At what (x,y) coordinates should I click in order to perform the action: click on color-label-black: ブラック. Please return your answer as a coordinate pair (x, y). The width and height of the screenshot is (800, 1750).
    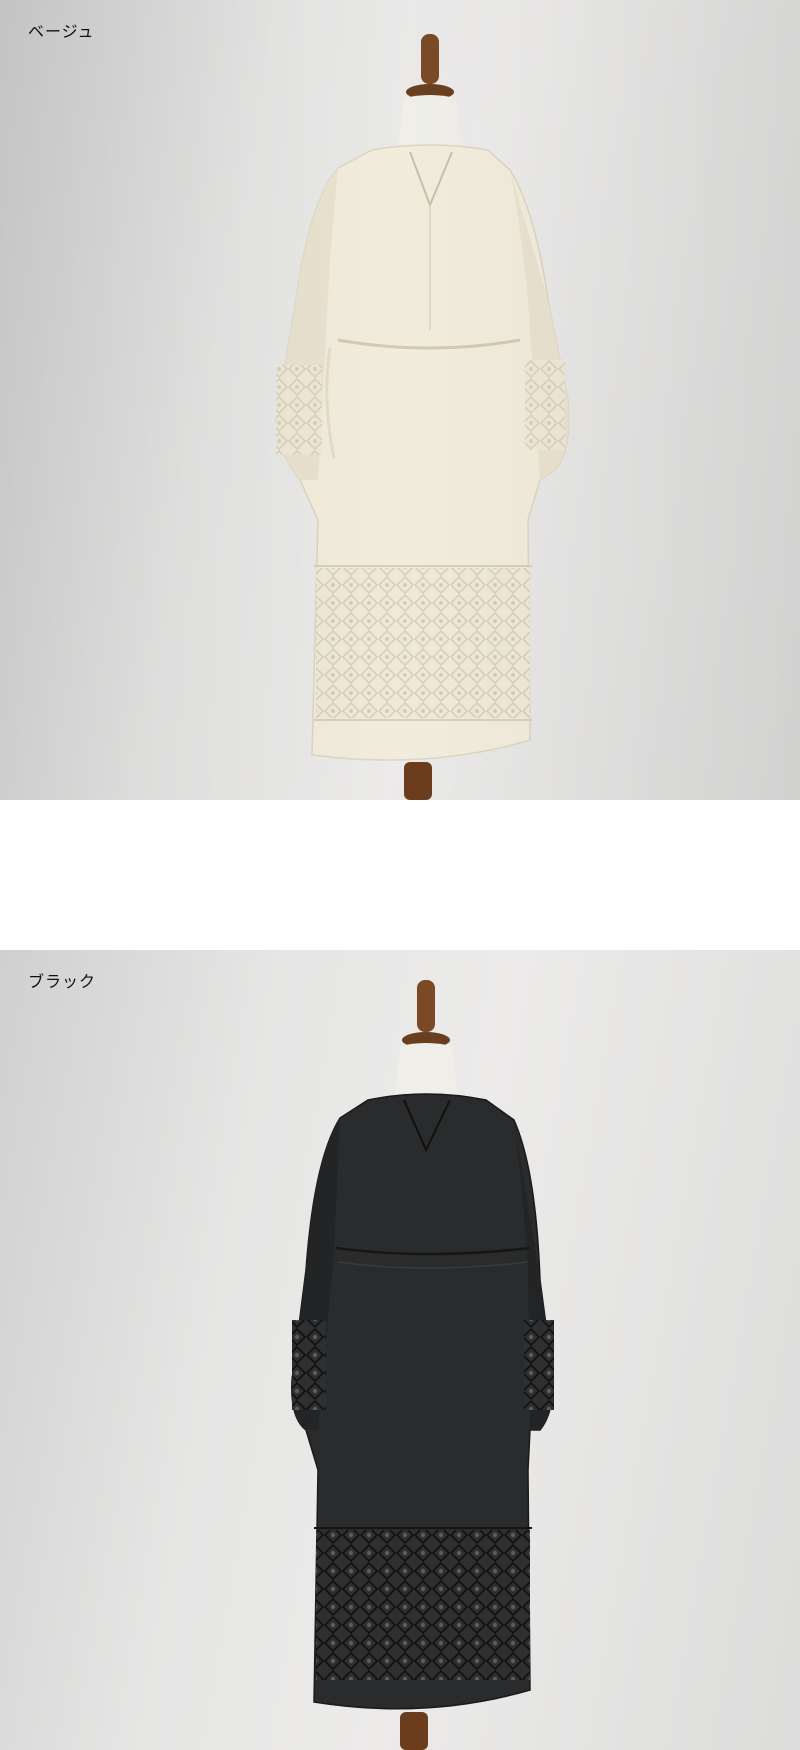
    Looking at the image, I should click on (62, 981).